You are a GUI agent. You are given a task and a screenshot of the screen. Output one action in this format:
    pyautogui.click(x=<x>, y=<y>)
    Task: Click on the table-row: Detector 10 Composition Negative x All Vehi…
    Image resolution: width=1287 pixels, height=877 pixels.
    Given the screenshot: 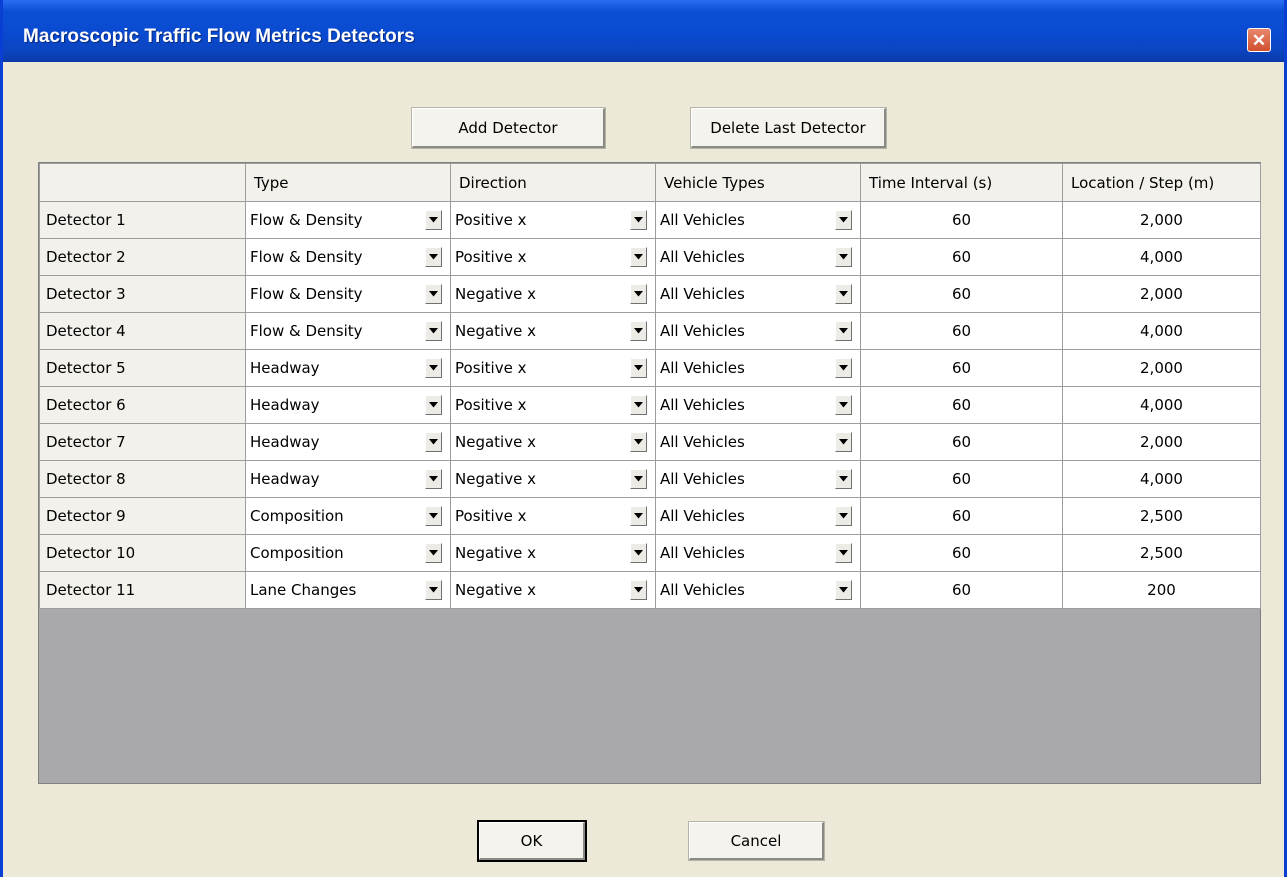 What is the action you would take?
    pyautogui.click(x=650, y=553)
    